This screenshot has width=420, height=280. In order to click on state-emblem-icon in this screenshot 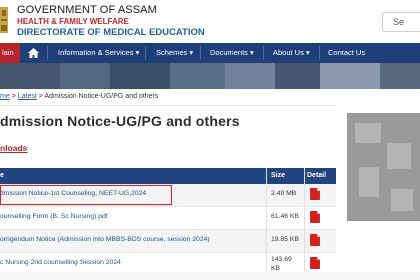, I will do `click(4, 20)`.